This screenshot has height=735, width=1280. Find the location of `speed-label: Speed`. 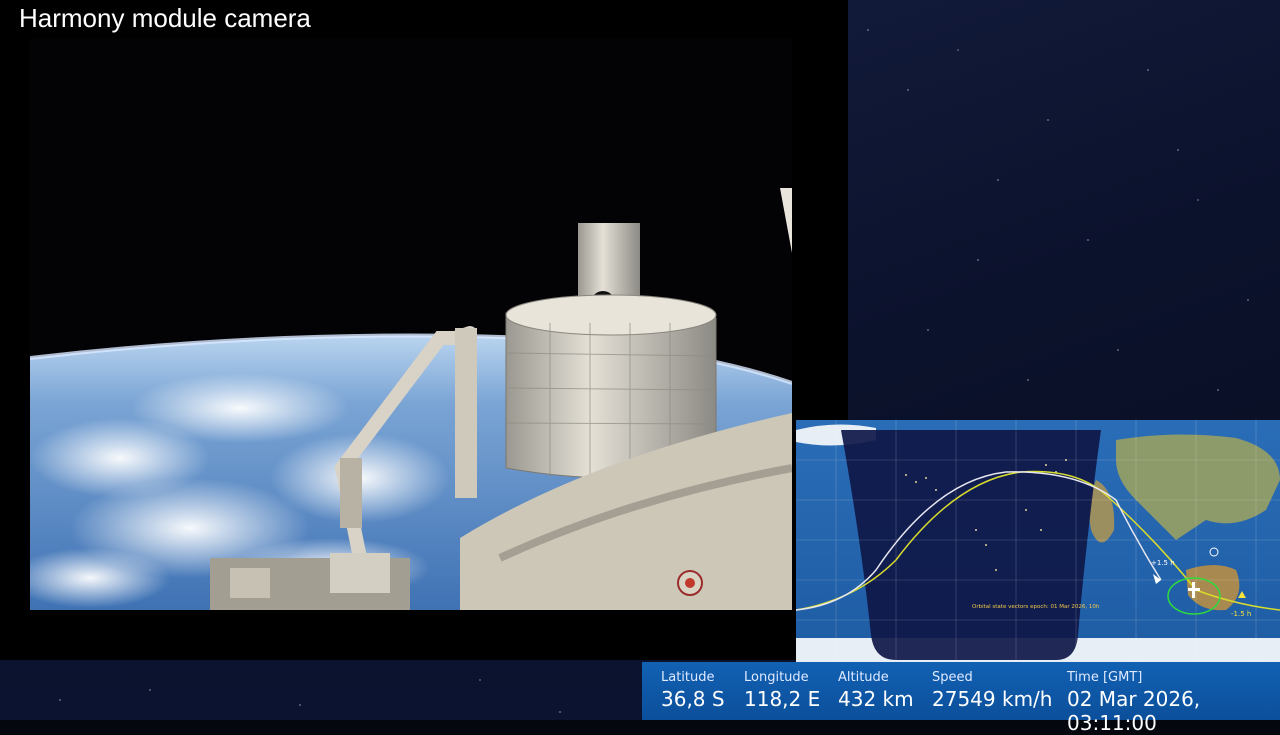

speed-label: Speed is located at coordinates (952, 677).